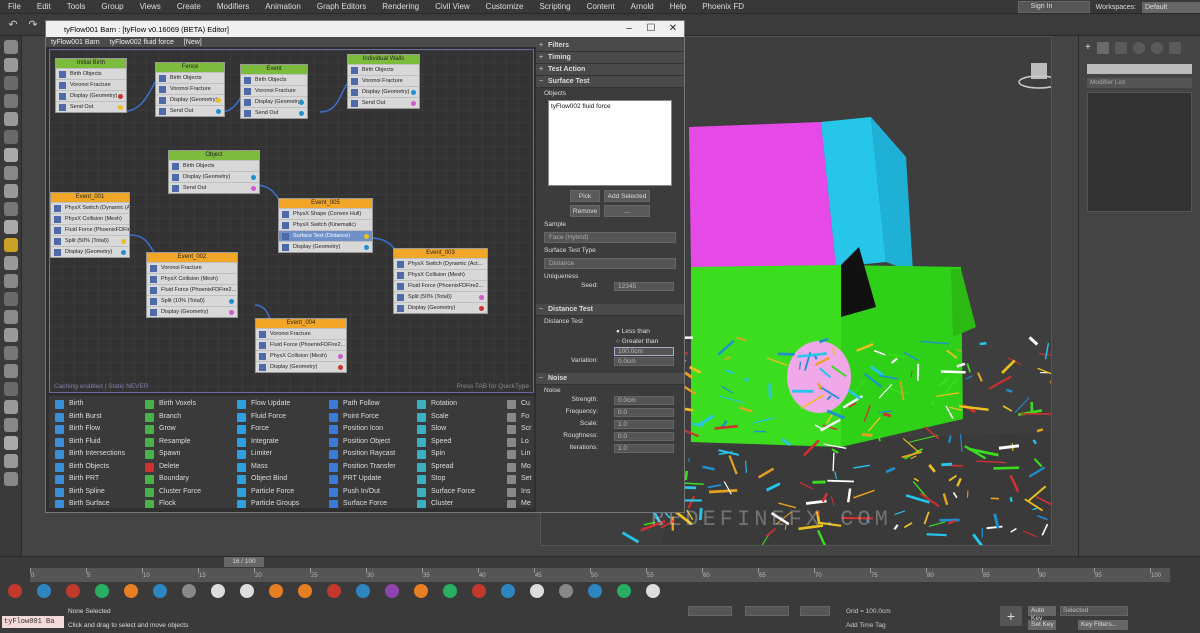 The image size is (1200, 633). I want to click on operator-item: Speed, so click(445, 442).